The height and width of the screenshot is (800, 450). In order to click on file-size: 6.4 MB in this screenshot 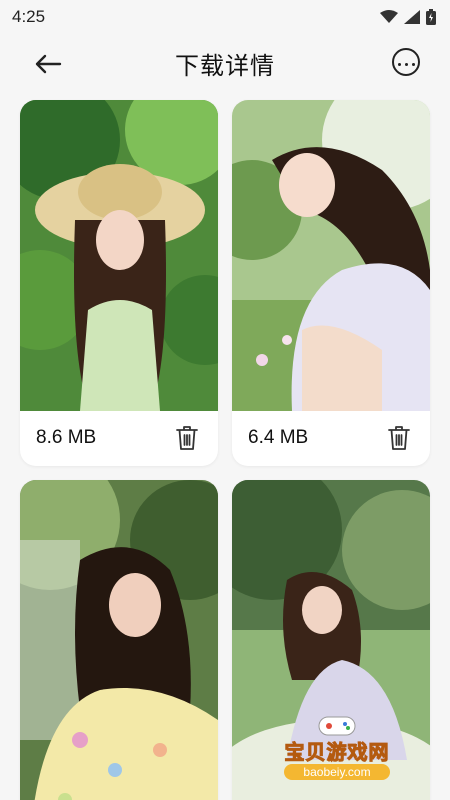, I will do `click(278, 437)`.